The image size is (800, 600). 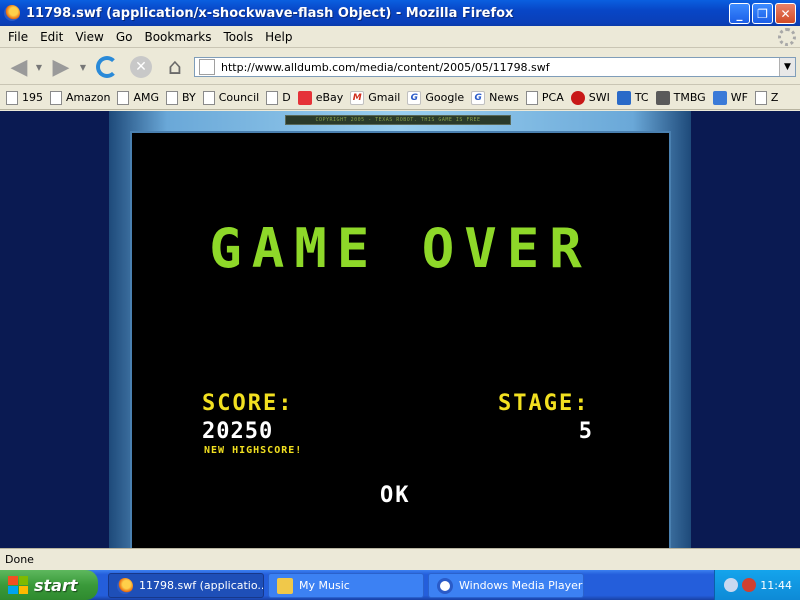 What do you see at coordinates (585, 431) in the screenshot?
I see `stage-value: 5` at bounding box center [585, 431].